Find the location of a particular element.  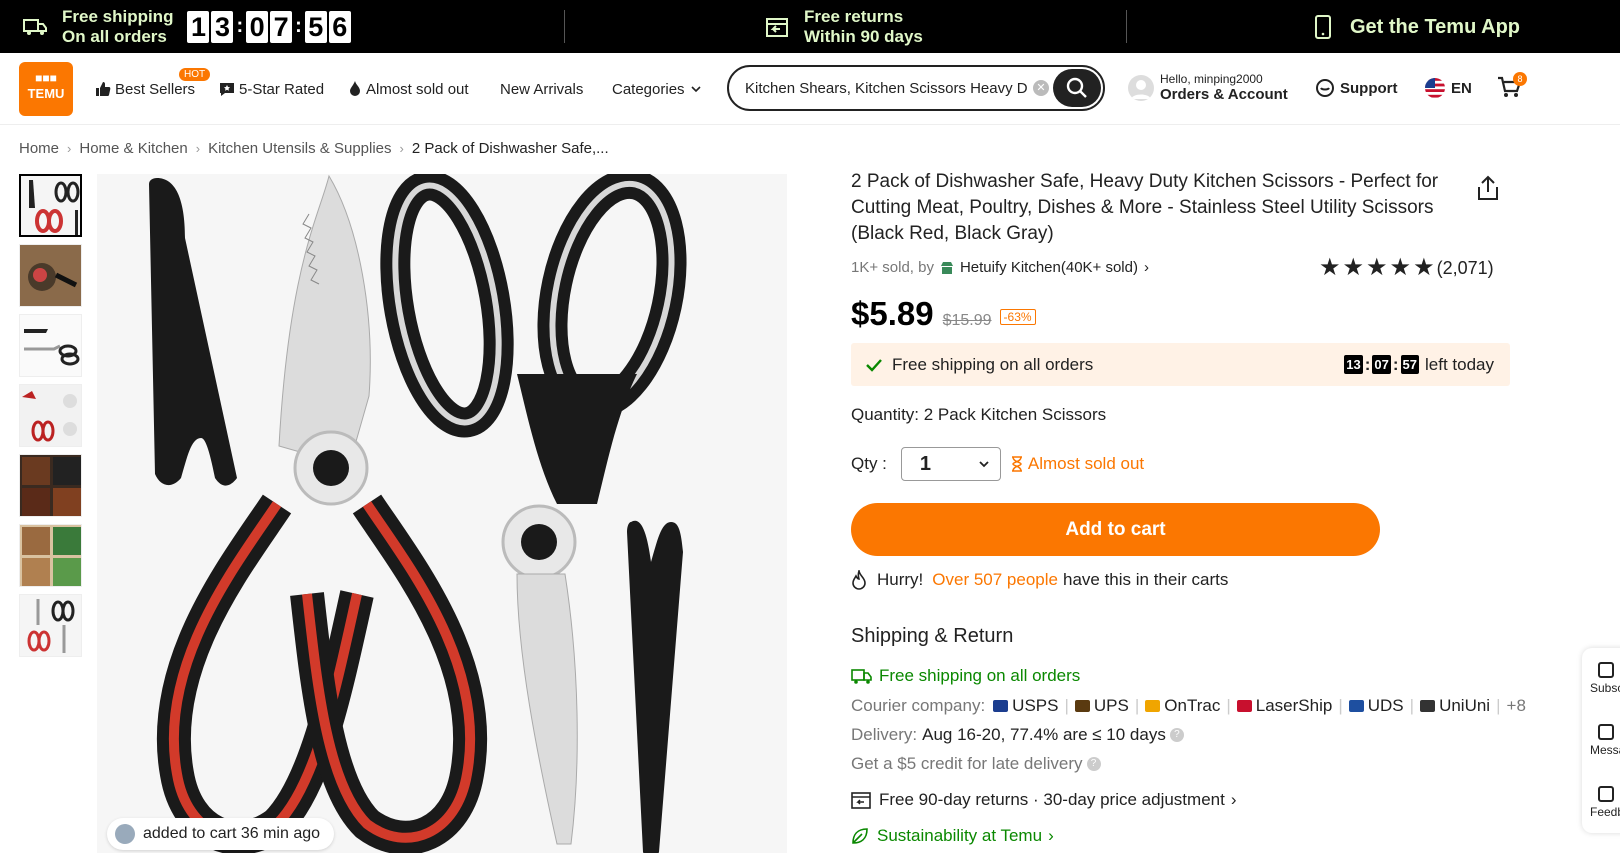

nav-categories-label: Categories is located at coordinates (648, 89).